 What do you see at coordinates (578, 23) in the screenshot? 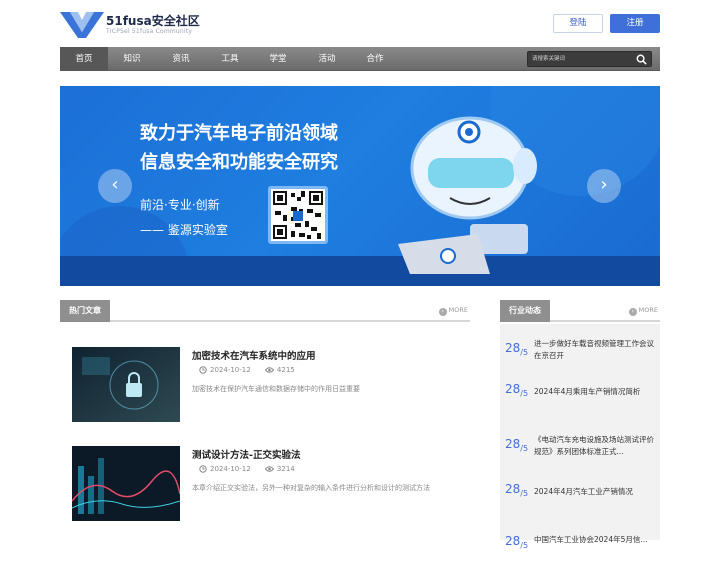
I see `login-button: 登陆` at bounding box center [578, 23].